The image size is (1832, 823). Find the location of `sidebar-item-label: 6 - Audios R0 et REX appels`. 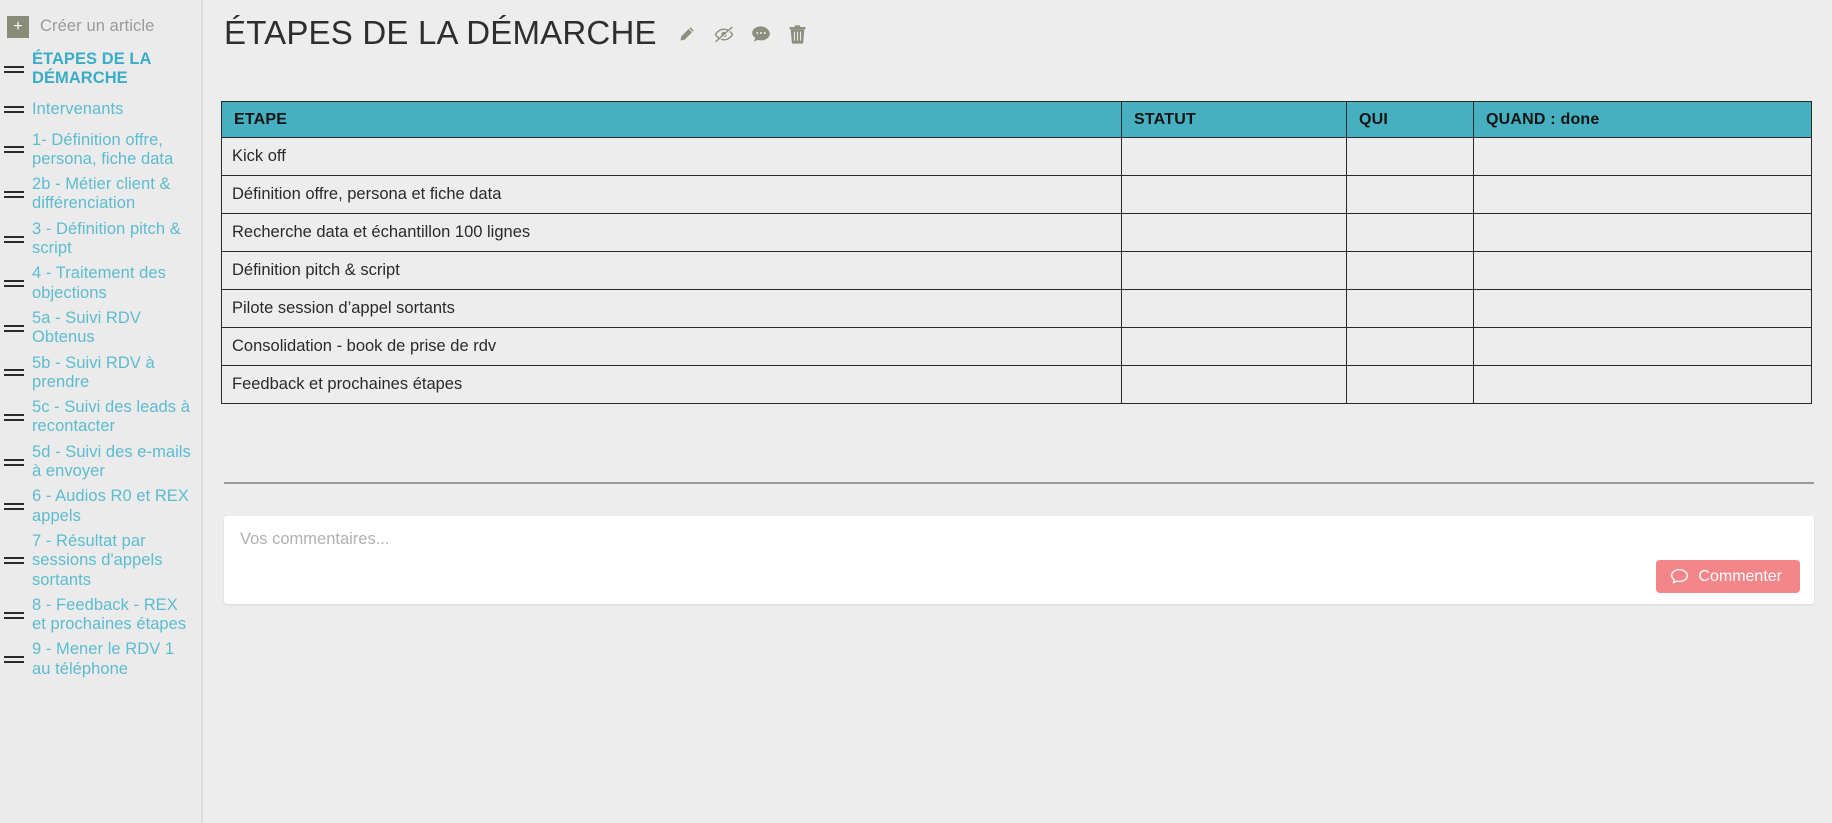

sidebar-item-label: 6 - Audios R0 et REX appels is located at coordinates (110, 506).